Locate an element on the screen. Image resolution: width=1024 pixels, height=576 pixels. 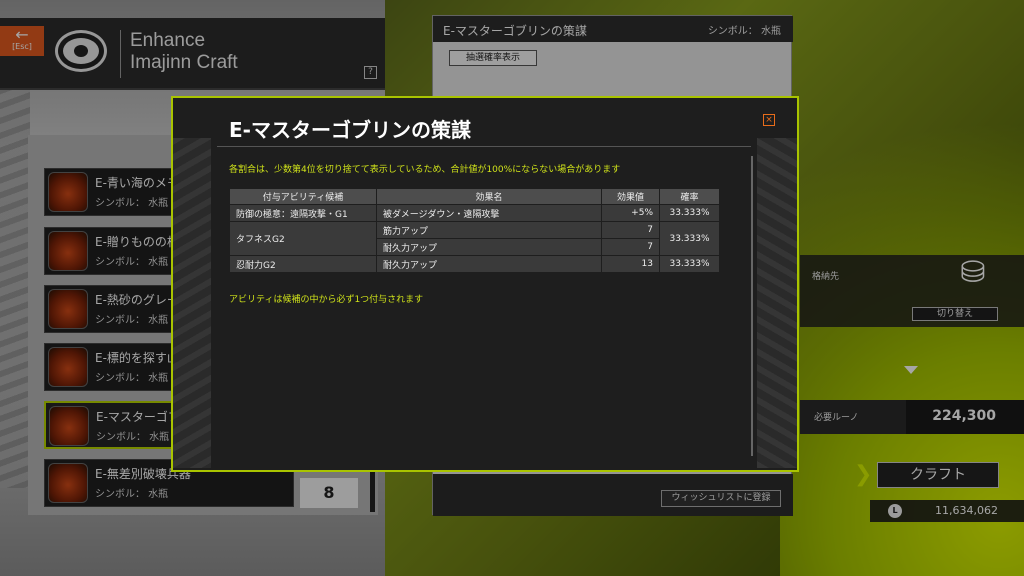
column-header: 効果名 is located at coordinates (489, 196).